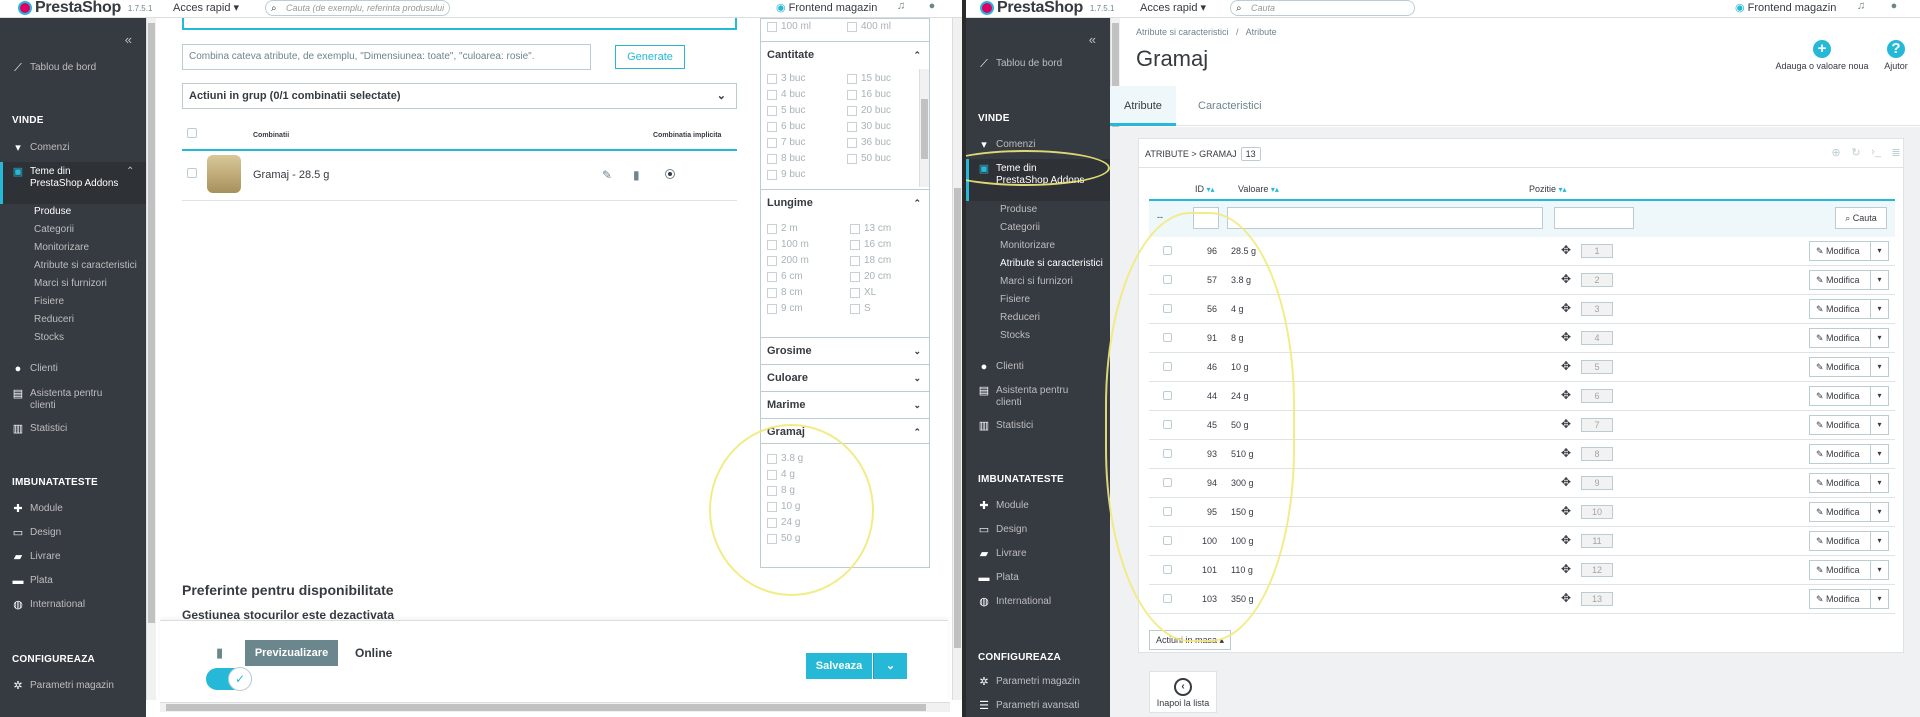 The image size is (1920, 717). I want to click on sidebar-sub-stocks: Stocks, so click(49, 337).